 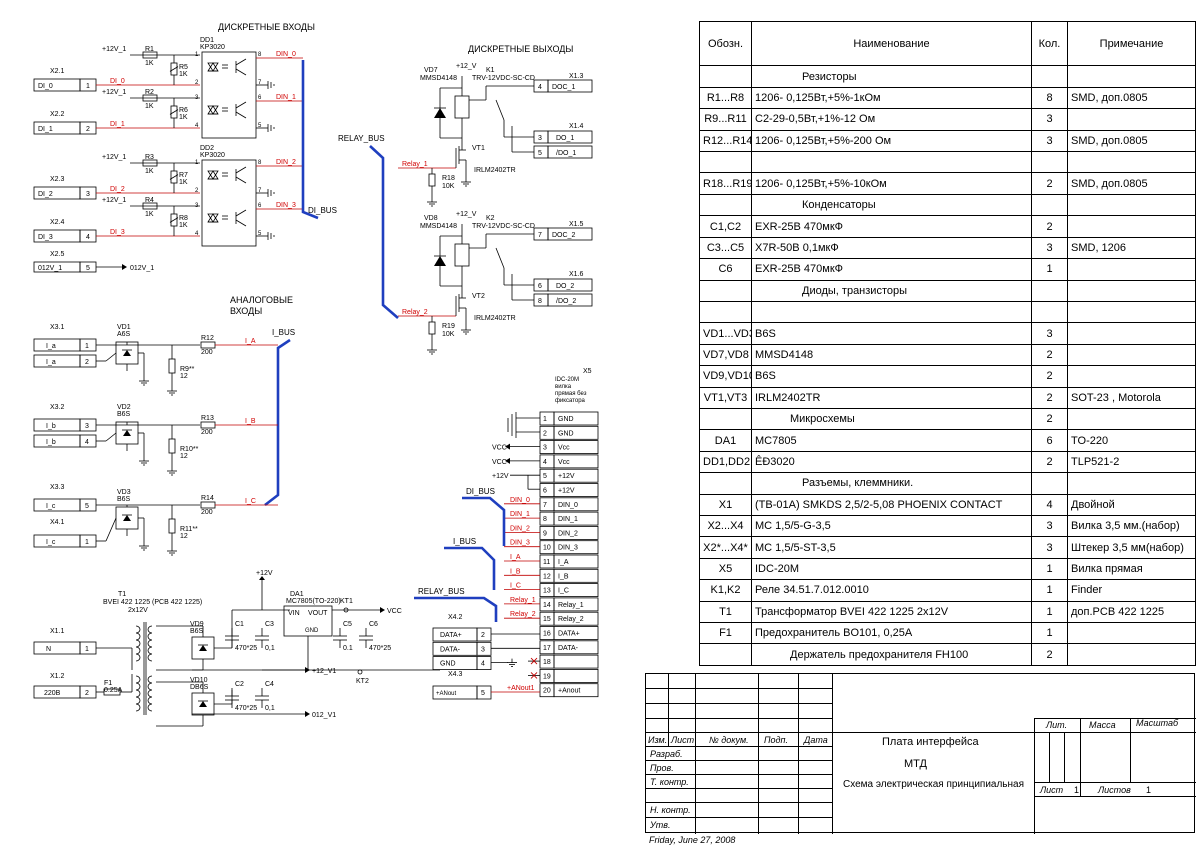 I want to click on bom-cell: IRLM2402TR, so click(x=891, y=397).